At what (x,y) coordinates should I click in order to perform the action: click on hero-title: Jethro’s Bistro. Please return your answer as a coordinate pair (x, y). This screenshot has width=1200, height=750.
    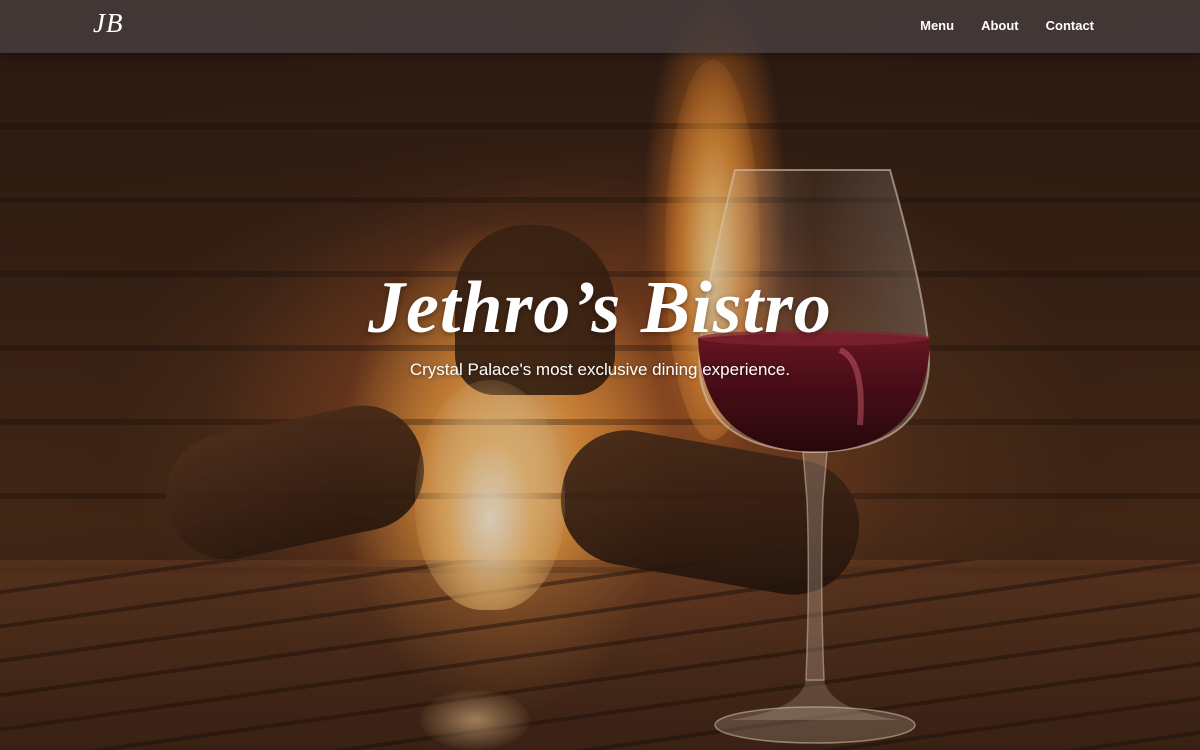
    Looking at the image, I should click on (600, 308).